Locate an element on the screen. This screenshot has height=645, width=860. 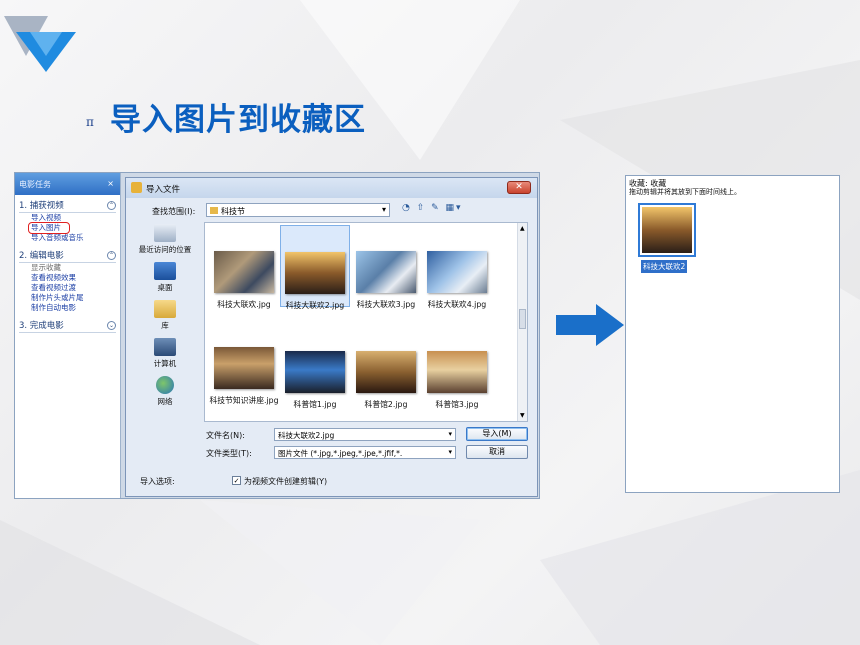
section-title: 1. 捕获视频 ⌃ is located at coordinates (67, 206).